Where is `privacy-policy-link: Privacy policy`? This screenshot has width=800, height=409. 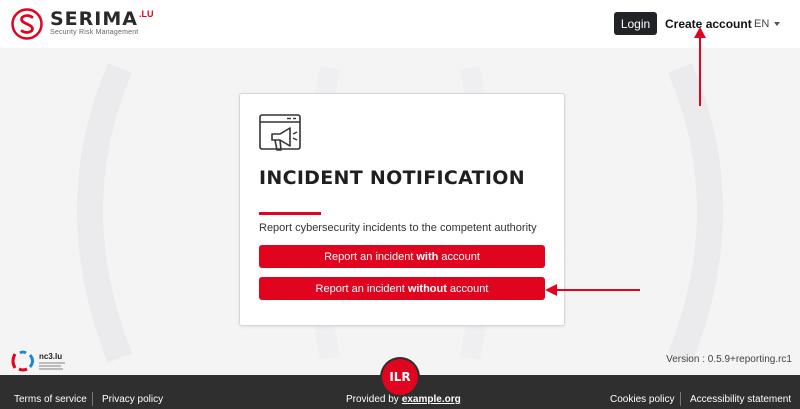
privacy-policy-link: Privacy policy is located at coordinates (132, 399).